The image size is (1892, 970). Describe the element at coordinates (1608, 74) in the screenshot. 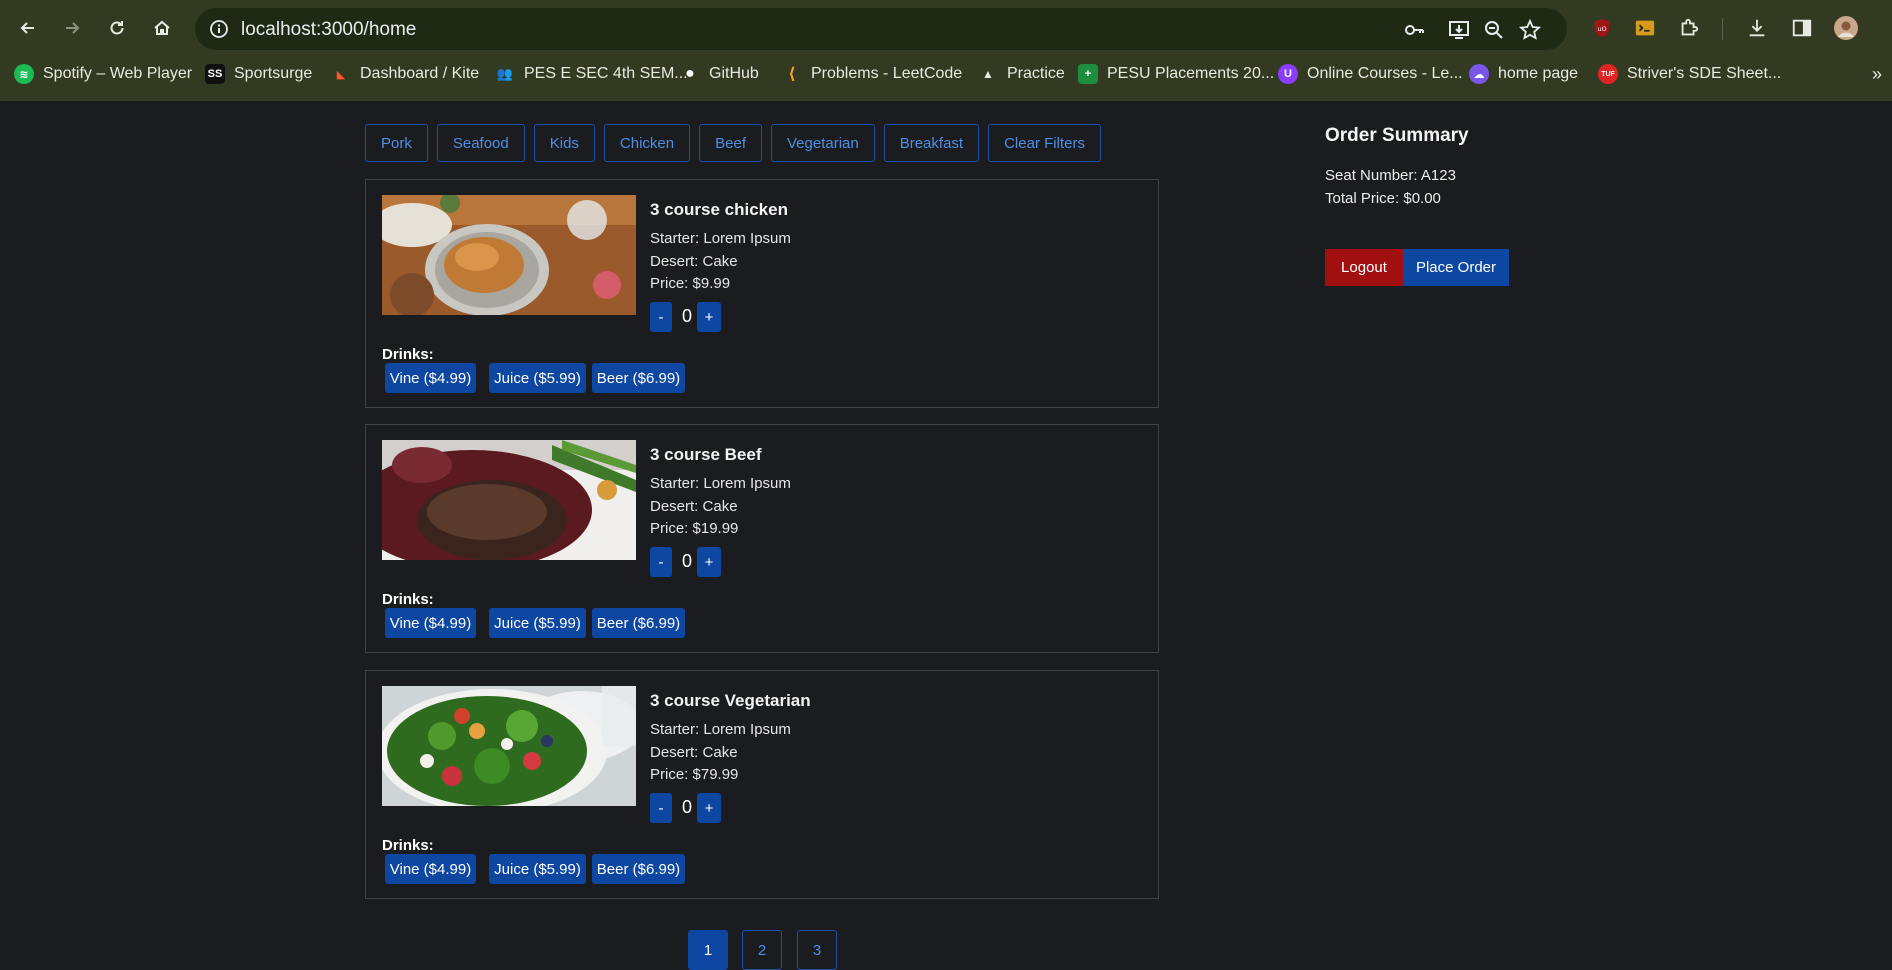

I see `tuf-icon: TUF` at that location.